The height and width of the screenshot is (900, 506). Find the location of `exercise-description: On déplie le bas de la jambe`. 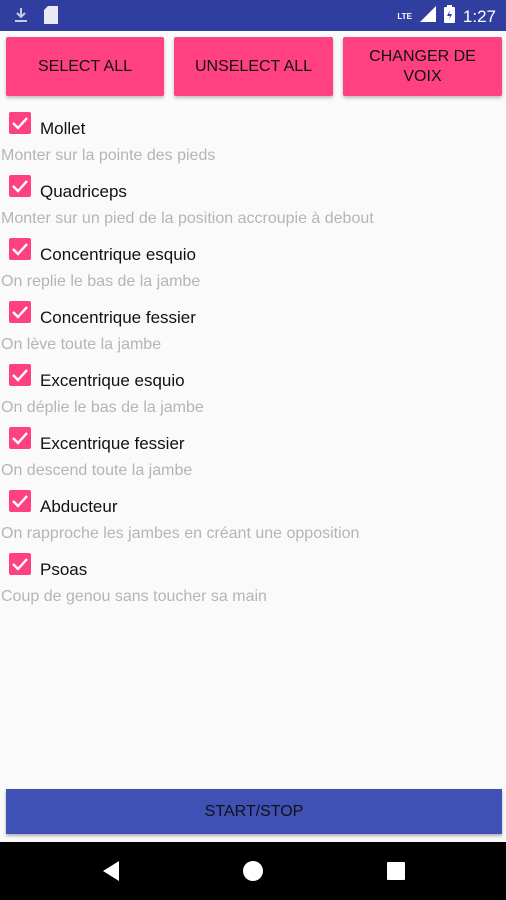

exercise-description: On déplie le bas de la jambe is located at coordinates (102, 407).